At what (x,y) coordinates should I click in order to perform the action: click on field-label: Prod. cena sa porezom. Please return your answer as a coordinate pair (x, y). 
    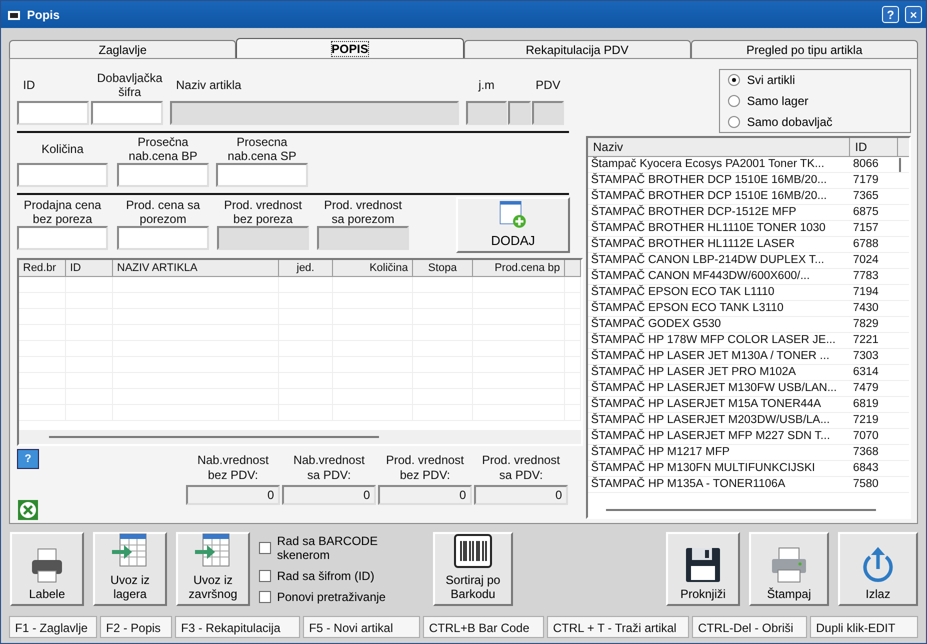
    Looking at the image, I should click on (163, 212).